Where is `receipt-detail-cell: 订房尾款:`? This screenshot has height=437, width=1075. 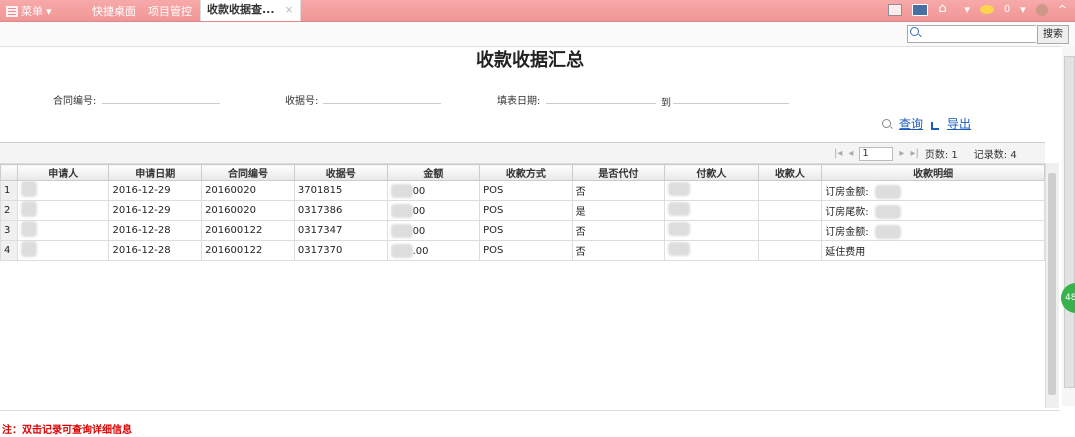
receipt-detail-cell: 订房尾款: is located at coordinates (933, 210).